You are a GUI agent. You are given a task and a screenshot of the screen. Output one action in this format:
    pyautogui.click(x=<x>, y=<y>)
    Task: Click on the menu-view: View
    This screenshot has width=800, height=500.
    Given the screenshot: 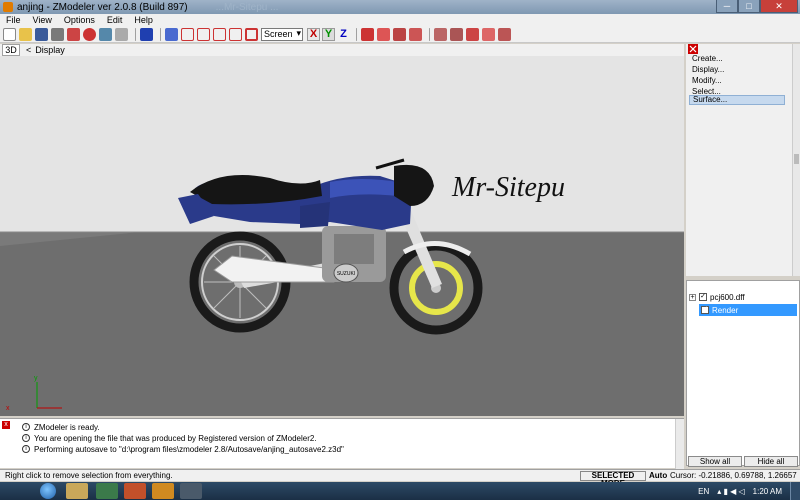 What is the action you would take?
    pyautogui.click(x=42, y=20)
    